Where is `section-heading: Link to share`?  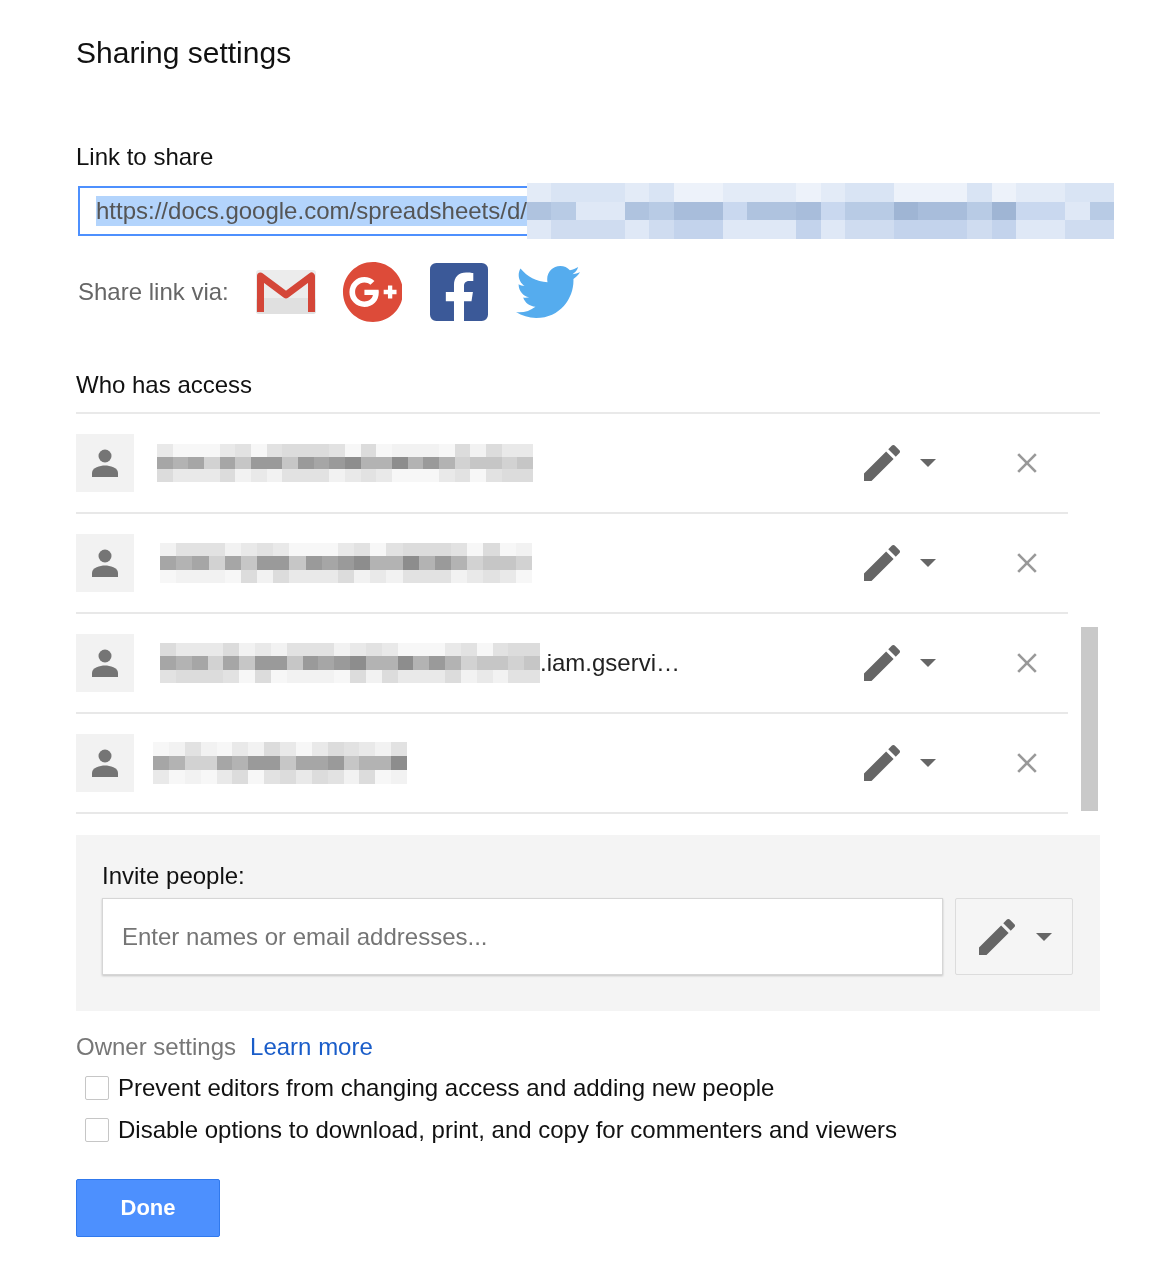 section-heading: Link to share is located at coordinates (145, 157).